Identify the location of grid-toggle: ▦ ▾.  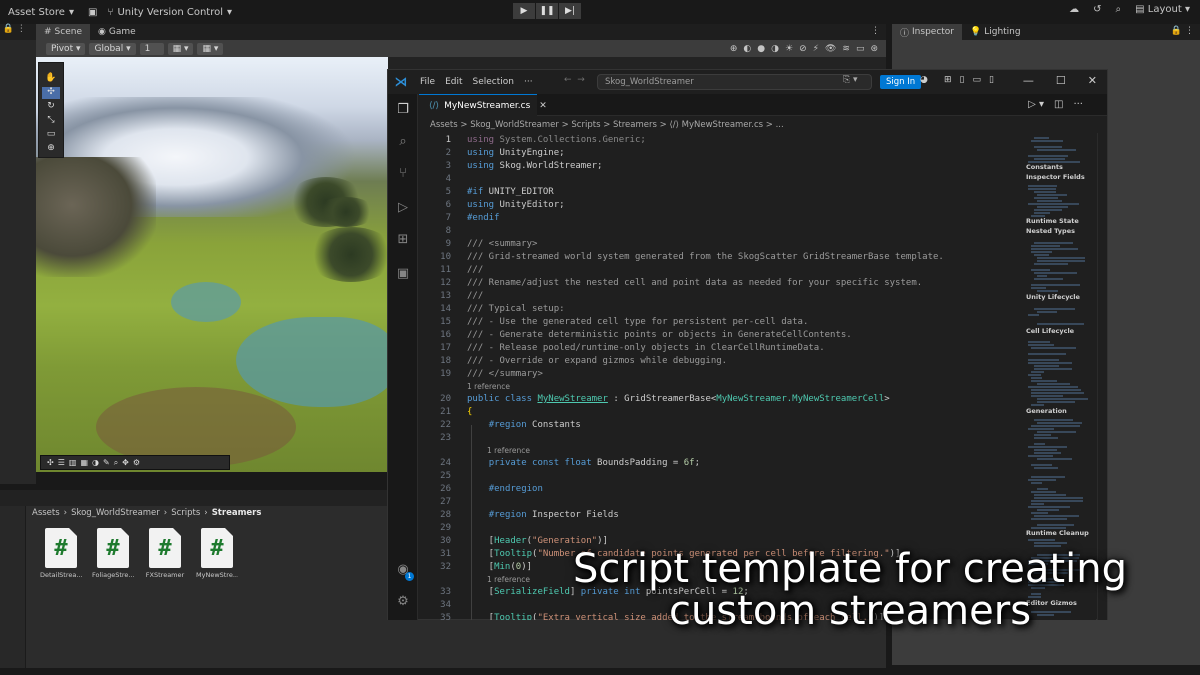
(180, 48).